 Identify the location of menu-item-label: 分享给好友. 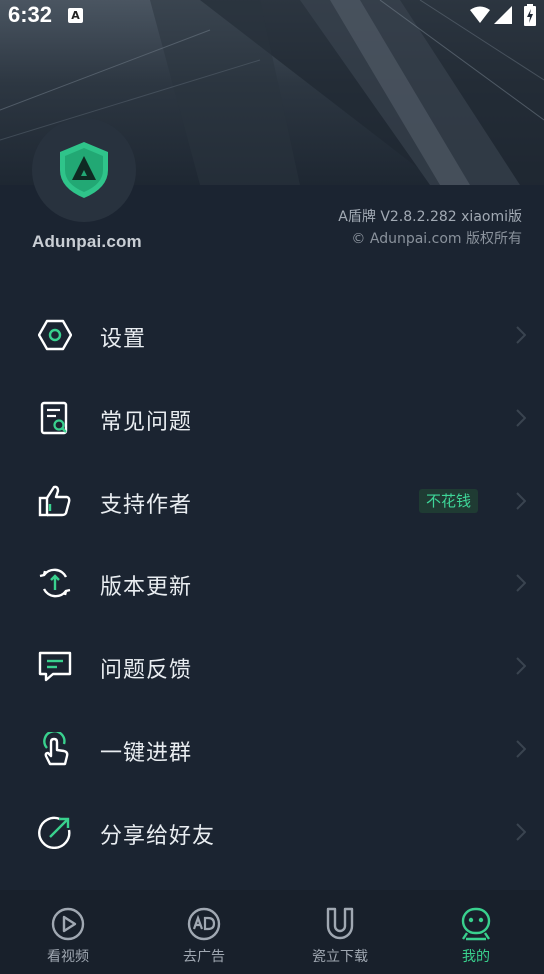
(158, 836).